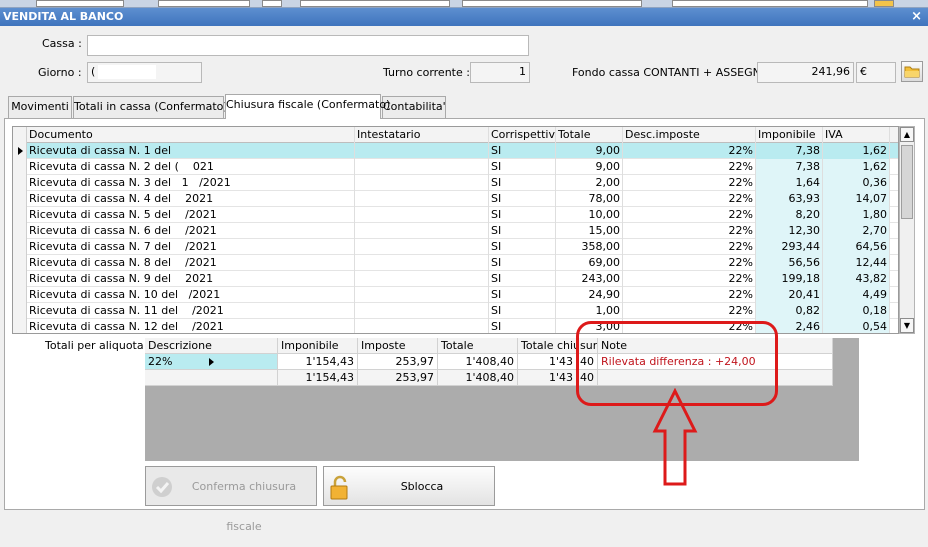 The width and height of the screenshot is (928, 547). Describe the element at coordinates (308, 45) in the screenshot. I see `cassa-field` at that location.